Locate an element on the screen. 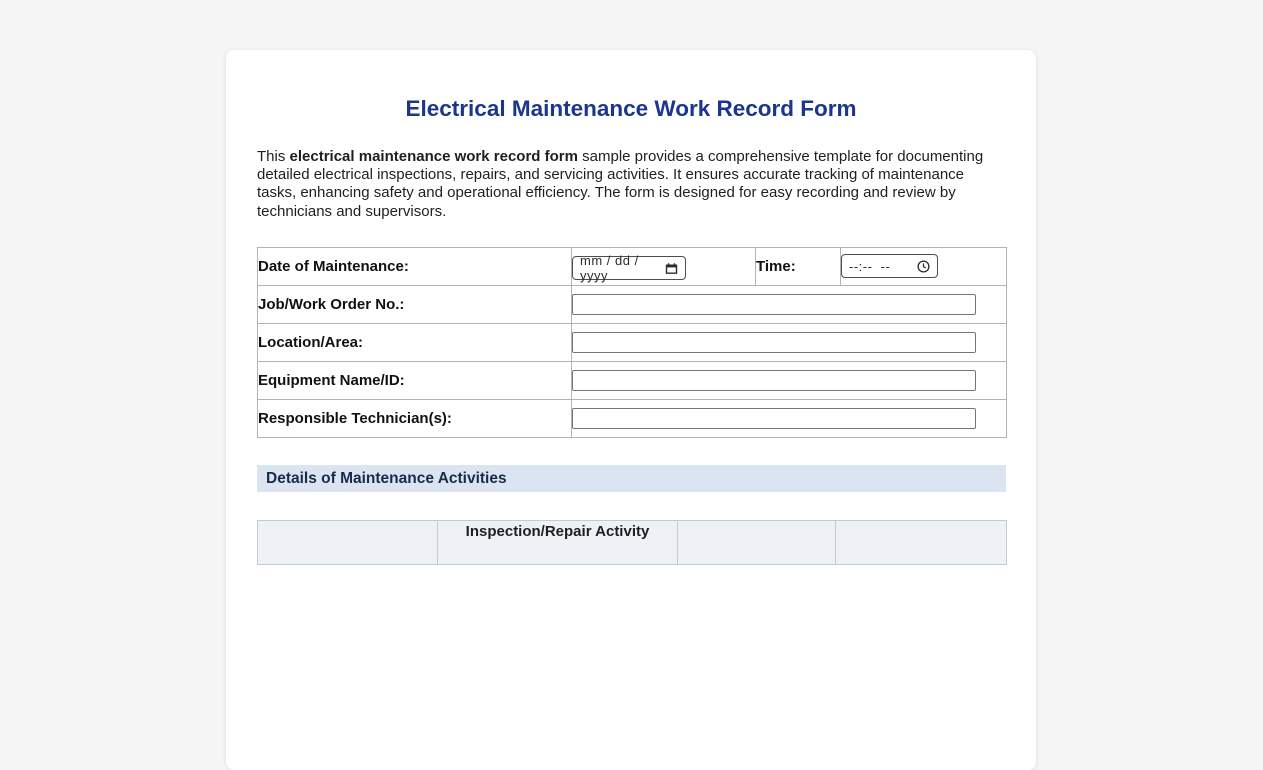 This screenshot has height=770, width=1263. intro-text-bold: electrical maintenance work record form is located at coordinates (433, 156).